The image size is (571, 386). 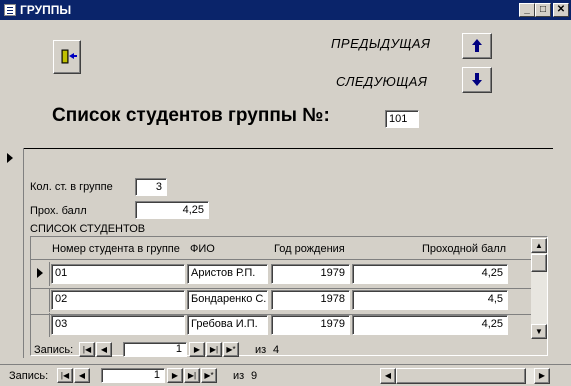 What do you see at coordinates (133, 375) in the screenshot?
I see `record-number-field: 1` at bounding box center [133, 375].